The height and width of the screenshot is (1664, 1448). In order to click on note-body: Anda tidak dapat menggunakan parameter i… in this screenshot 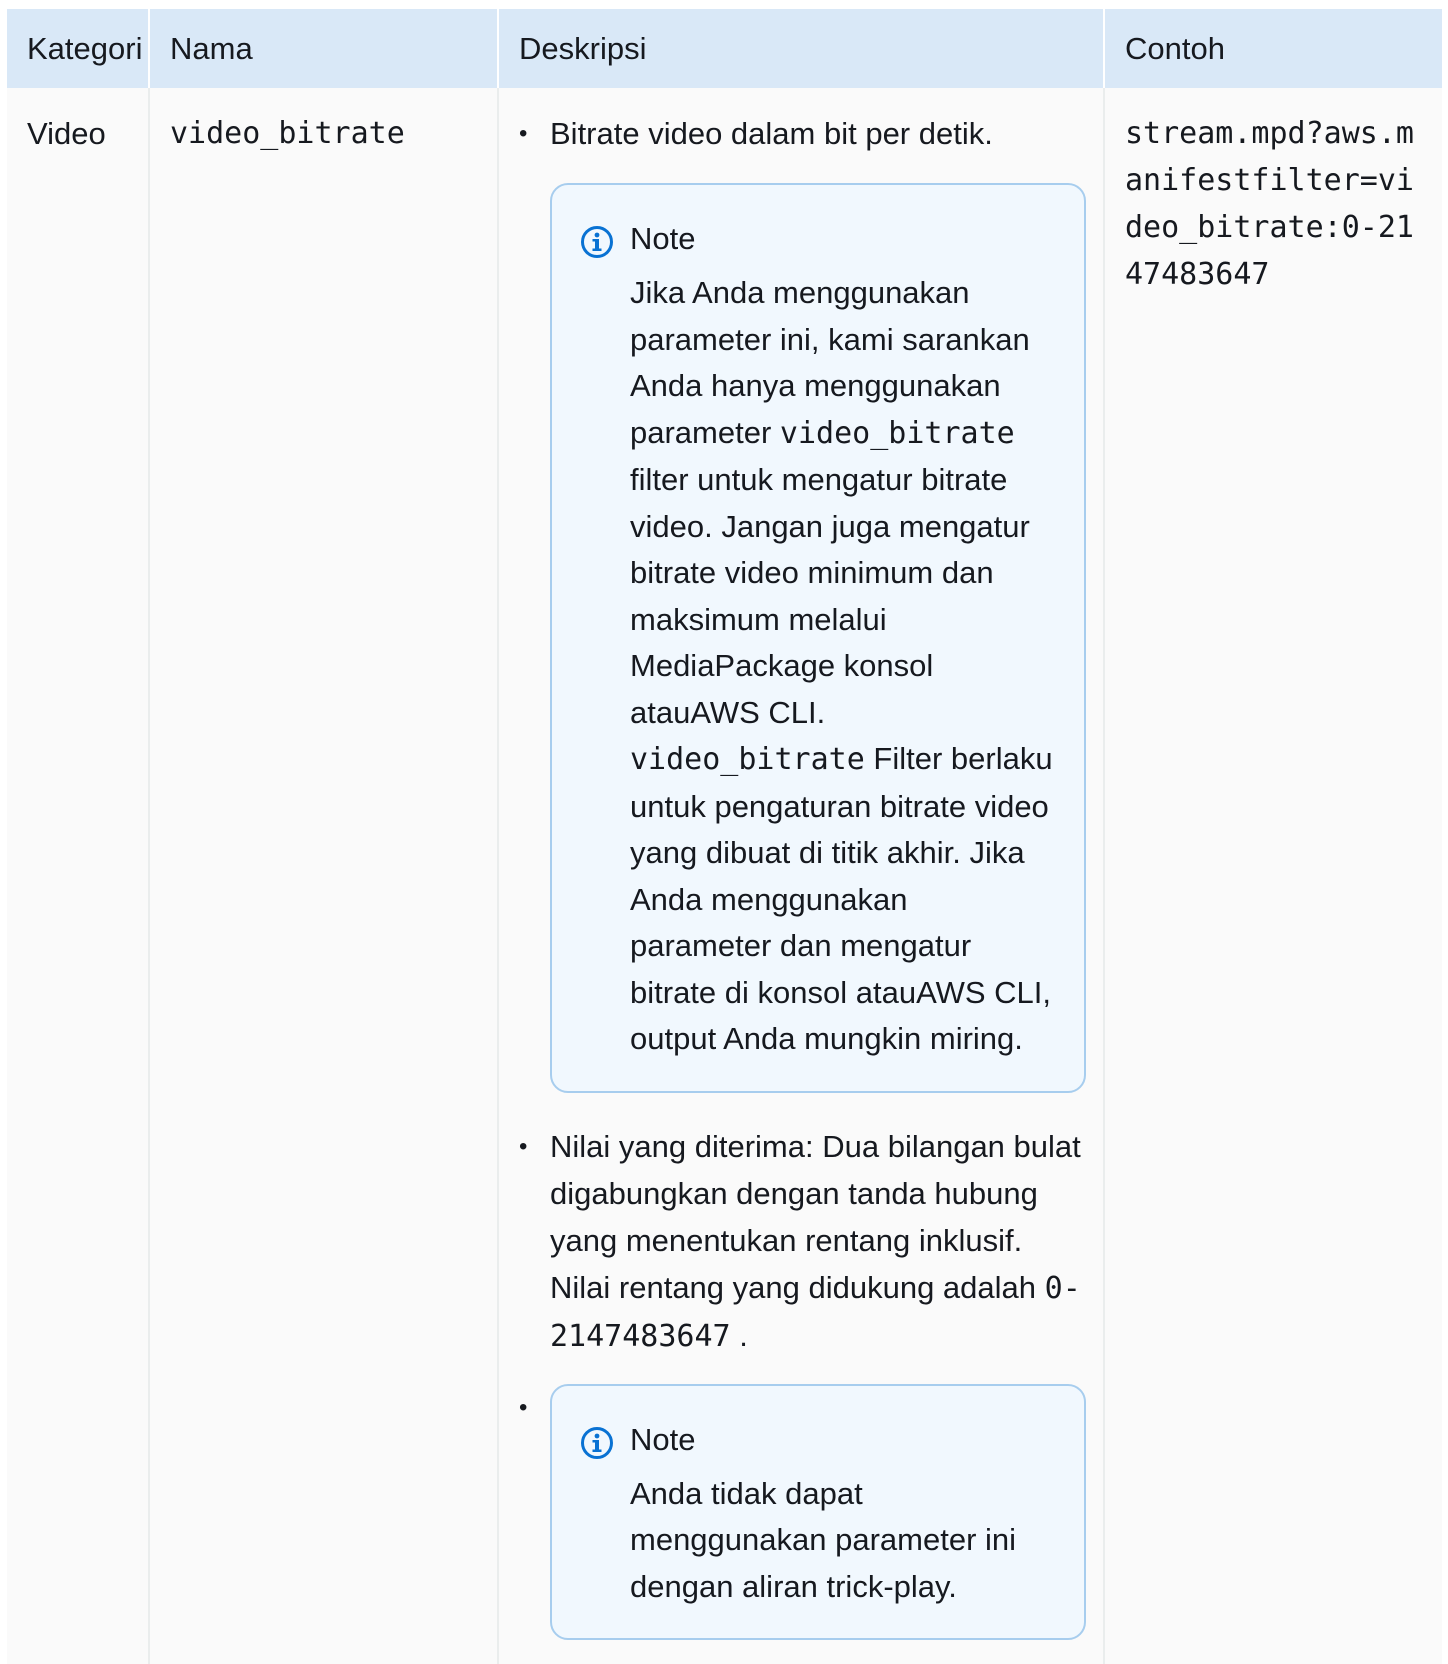, I will do `click(823, 1539)`.